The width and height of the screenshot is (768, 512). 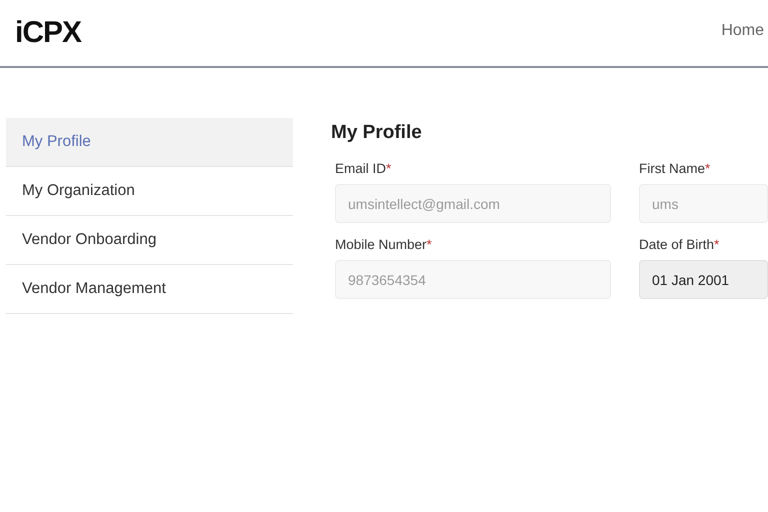 What do you see at coordinates (149, 289) in the screenshot?
I see `sidebar-item: Vendor Management` at bounding box center [149, 289].